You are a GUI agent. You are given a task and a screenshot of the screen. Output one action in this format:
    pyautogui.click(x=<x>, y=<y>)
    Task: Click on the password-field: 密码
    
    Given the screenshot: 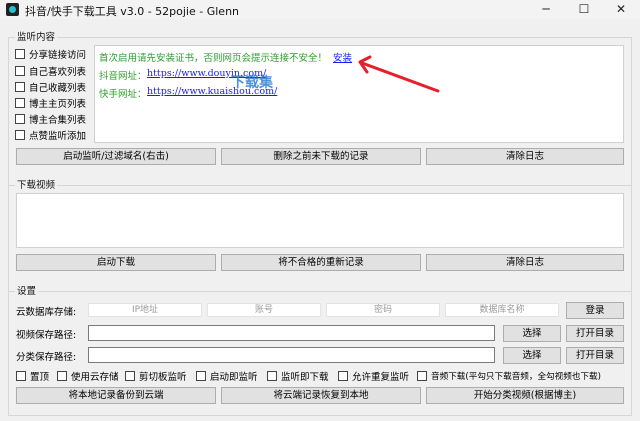 What is the action you would take?
    pyautogui.click(x=383, y=310)
    